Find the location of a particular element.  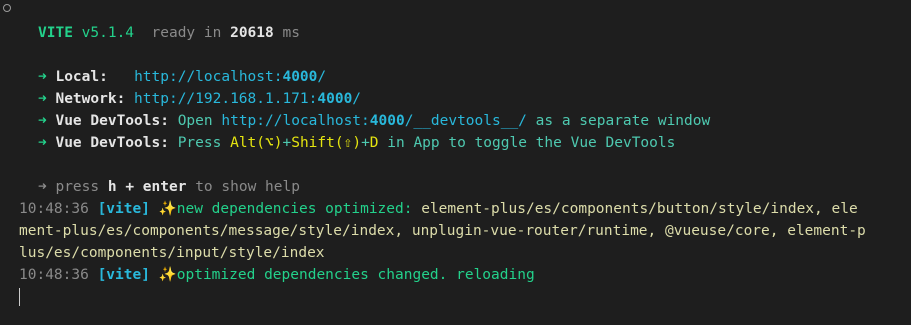

local-label: Local: is located at coordinates (81, 77).